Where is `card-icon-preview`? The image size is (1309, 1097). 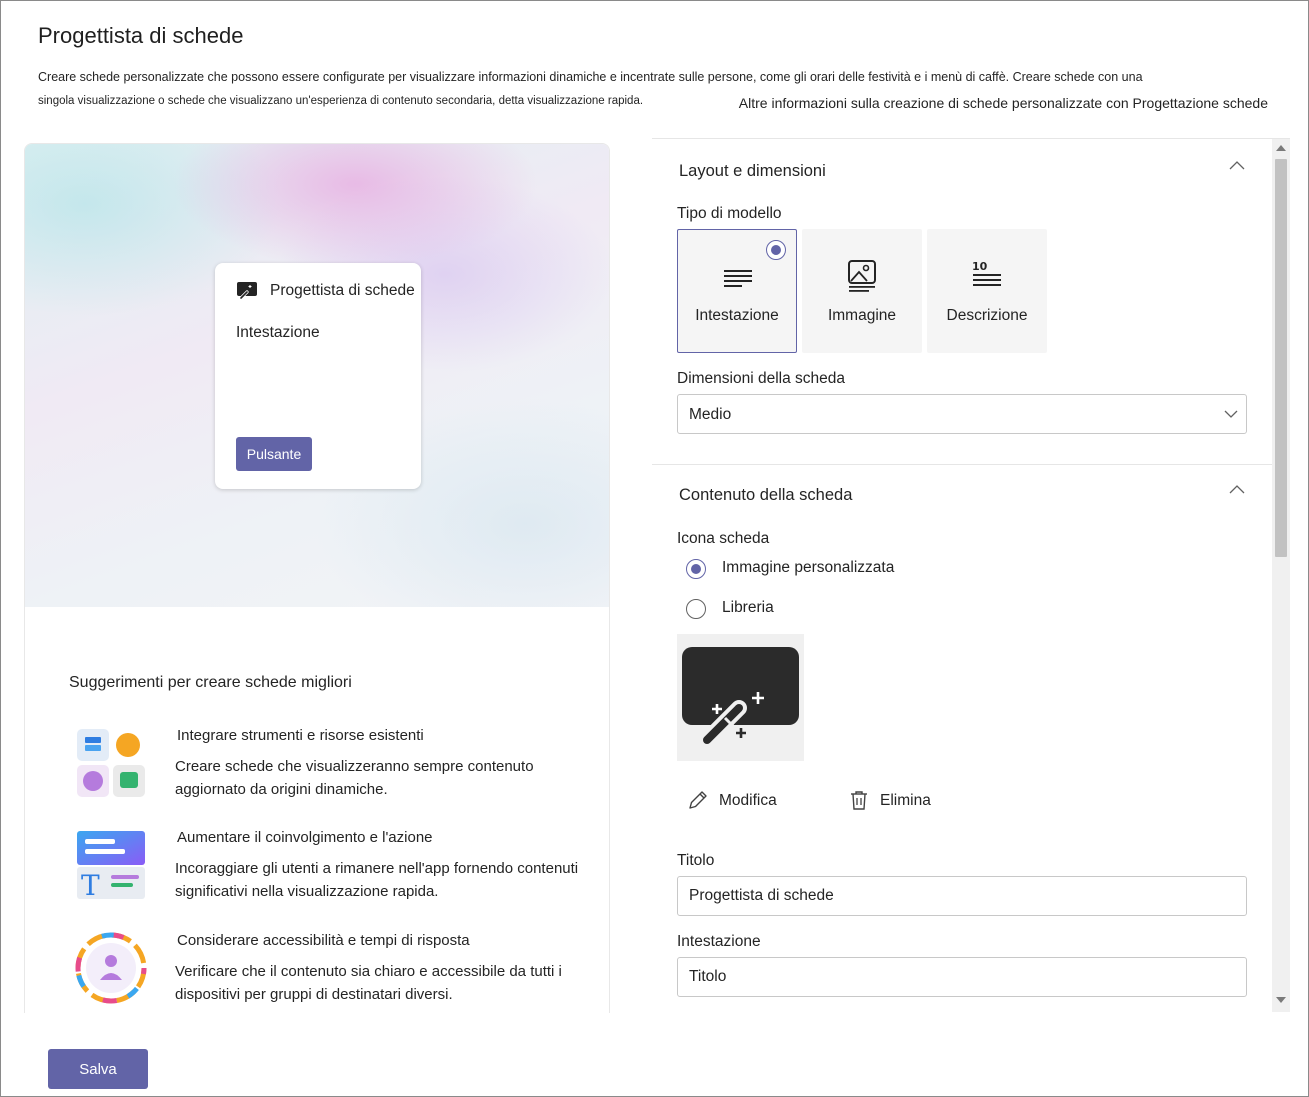 card-icon-preview is located at coordinates (740, 697).